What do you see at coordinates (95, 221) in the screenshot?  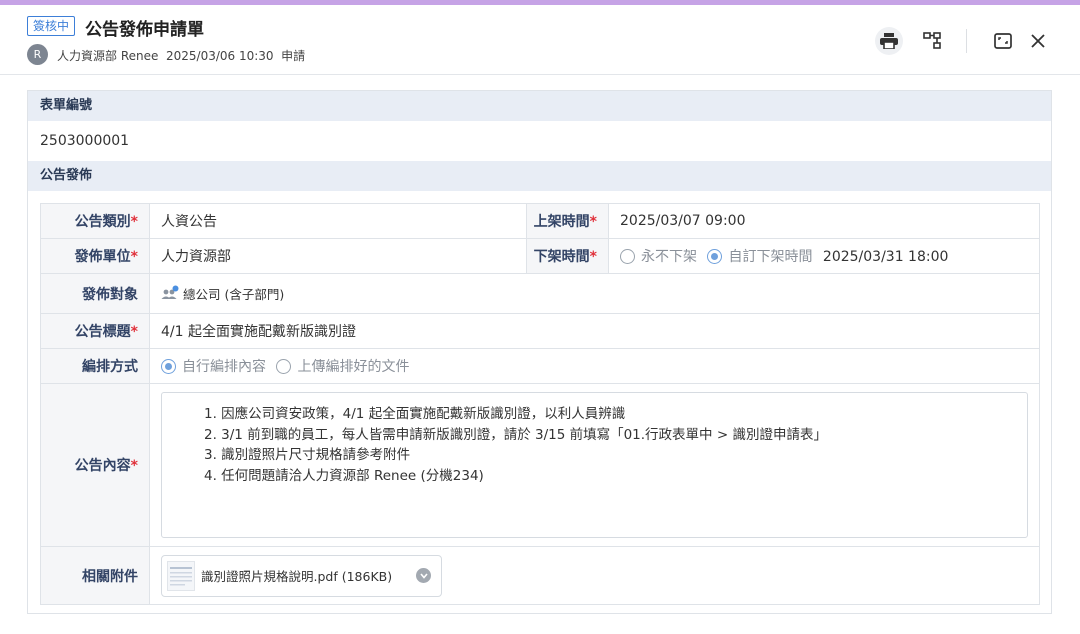 I see `category-label: 公告類別*` at bounding box center [95, 221].